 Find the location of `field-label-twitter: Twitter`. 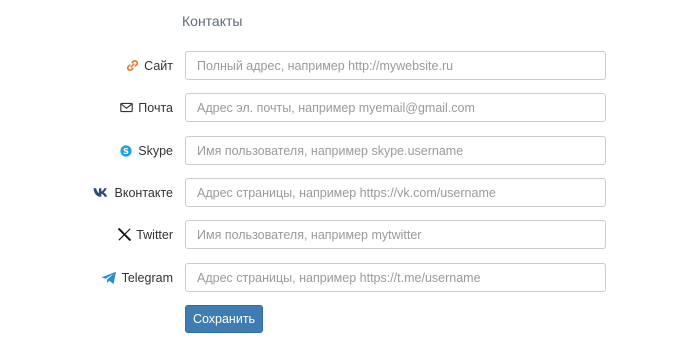

field-label-twitter: Twitter is located at coordinates (145, 234).